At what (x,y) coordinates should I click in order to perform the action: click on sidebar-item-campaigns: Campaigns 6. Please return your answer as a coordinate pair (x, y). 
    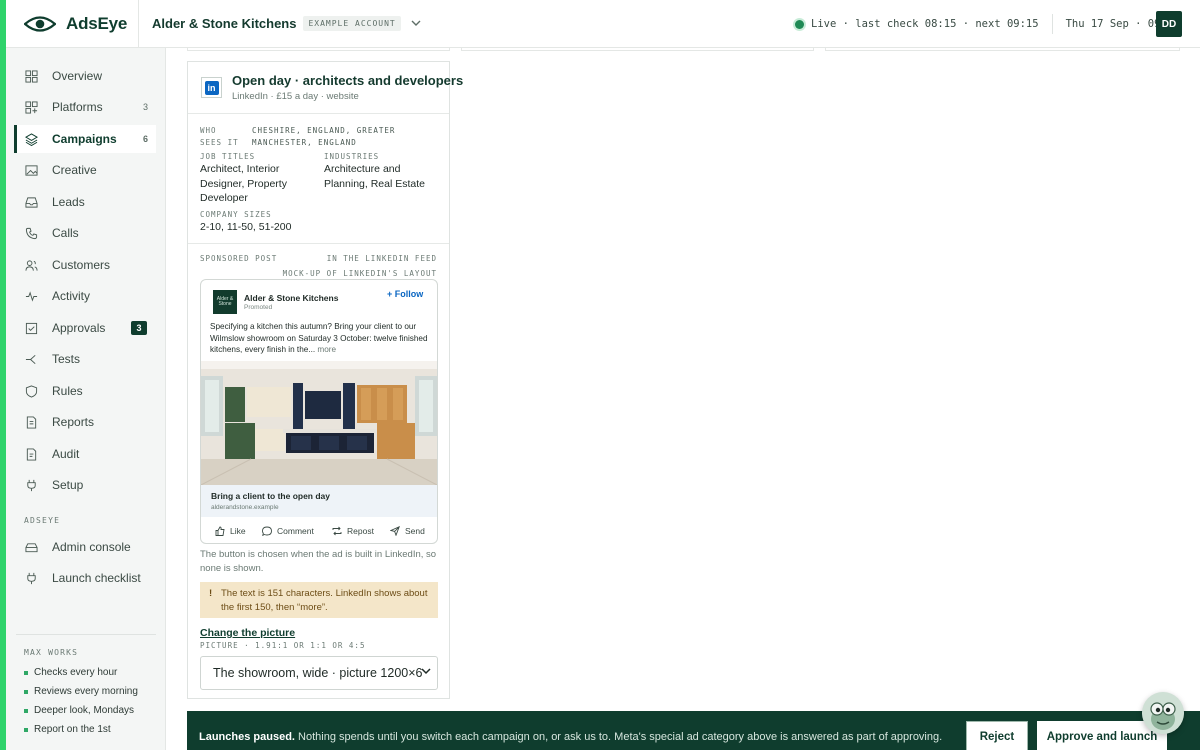
    Looking at the image, I should click on (85, 139).